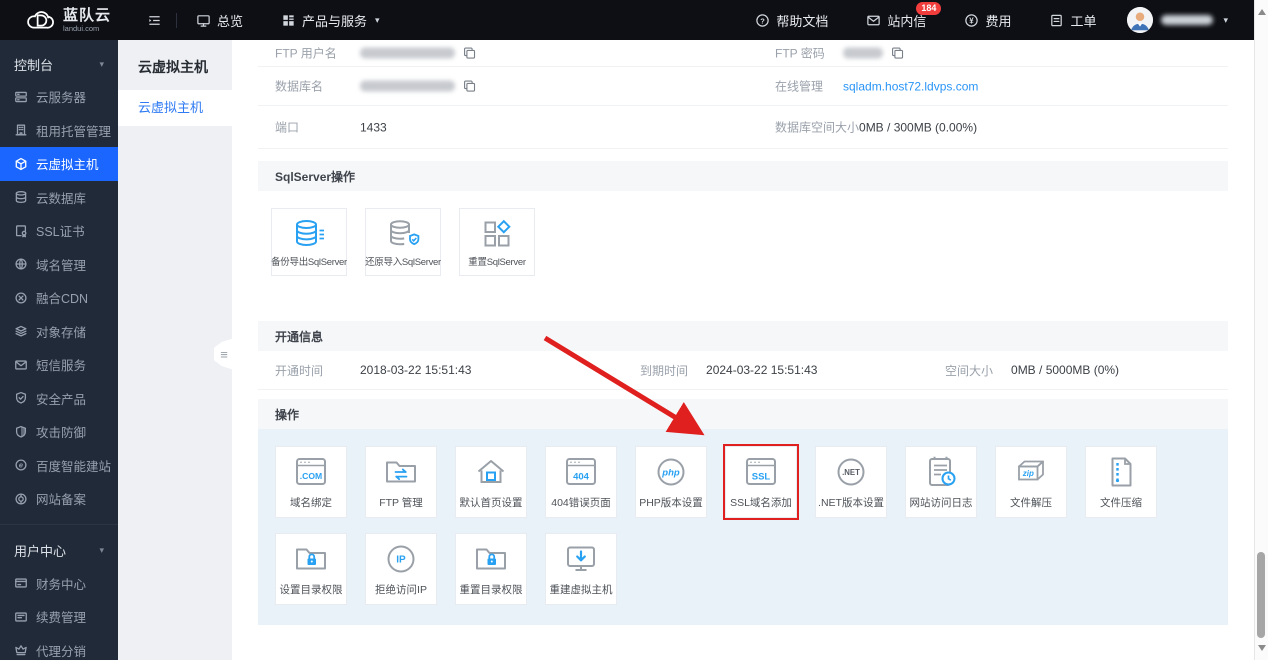 The image size is (1268, 667). What do you see at coordinates (987, 20) in the screenshot?
I see `topbar-right-item: ¥ 费用` at bounding box center [987, 20].